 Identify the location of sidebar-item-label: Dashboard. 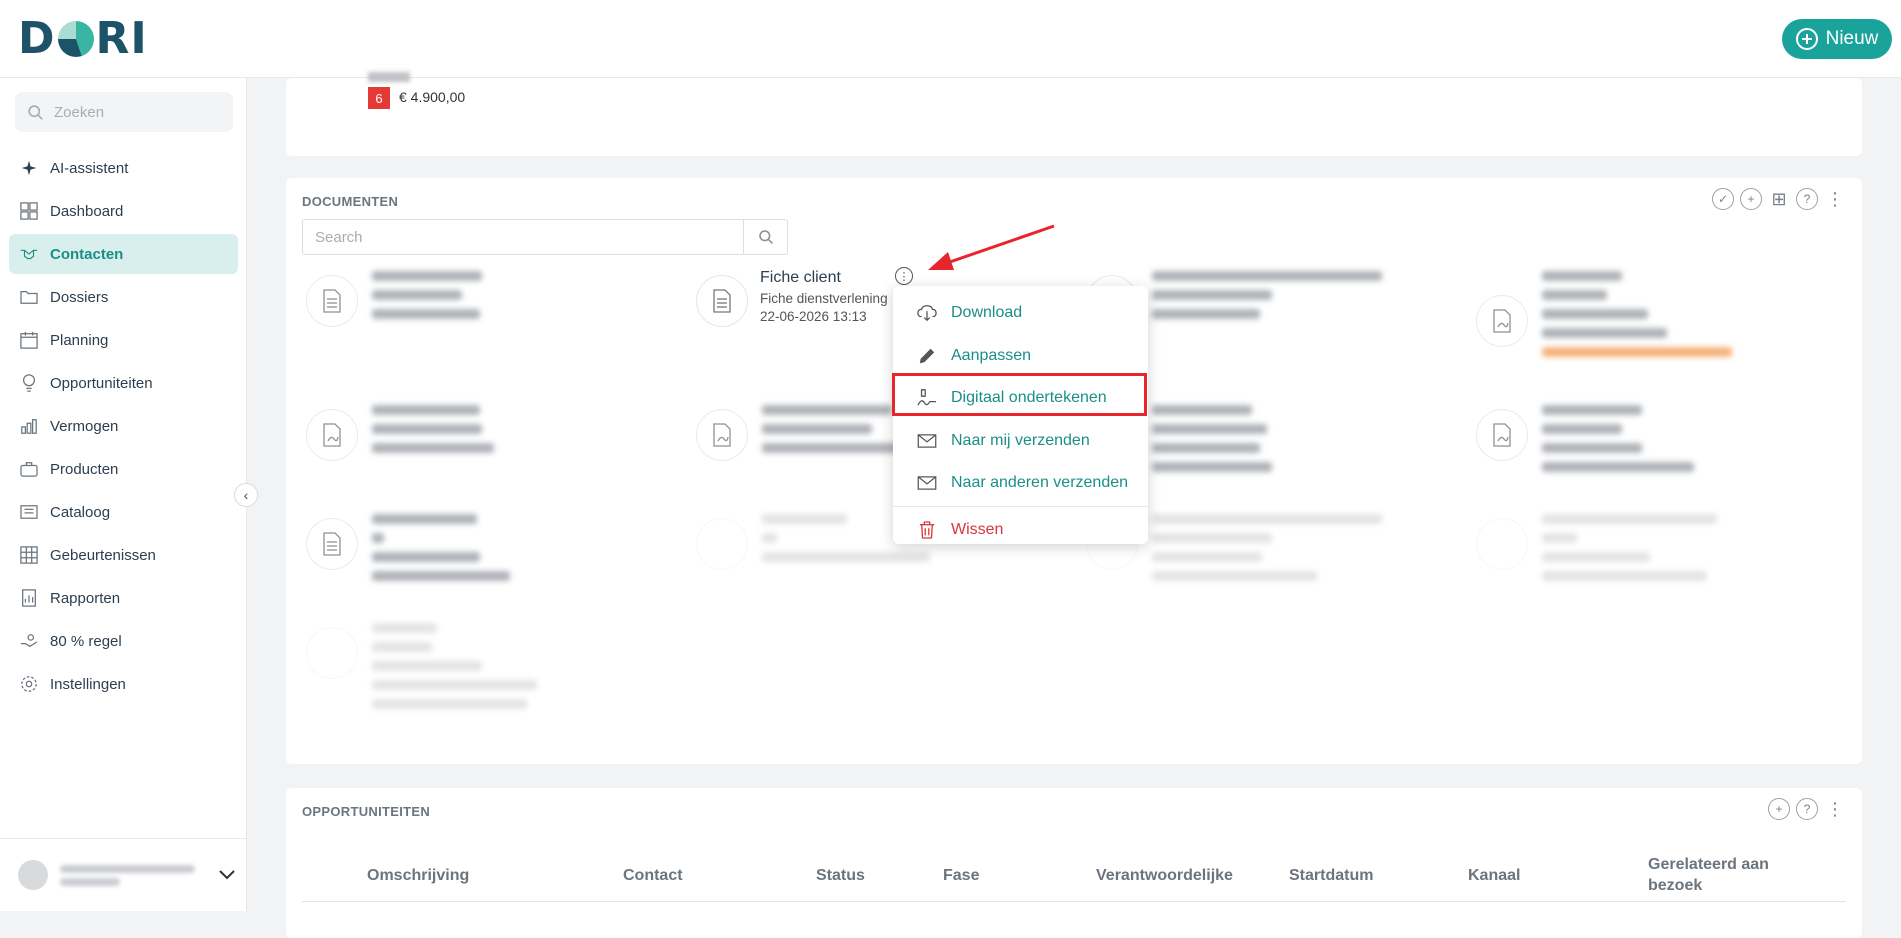
(87, 211).